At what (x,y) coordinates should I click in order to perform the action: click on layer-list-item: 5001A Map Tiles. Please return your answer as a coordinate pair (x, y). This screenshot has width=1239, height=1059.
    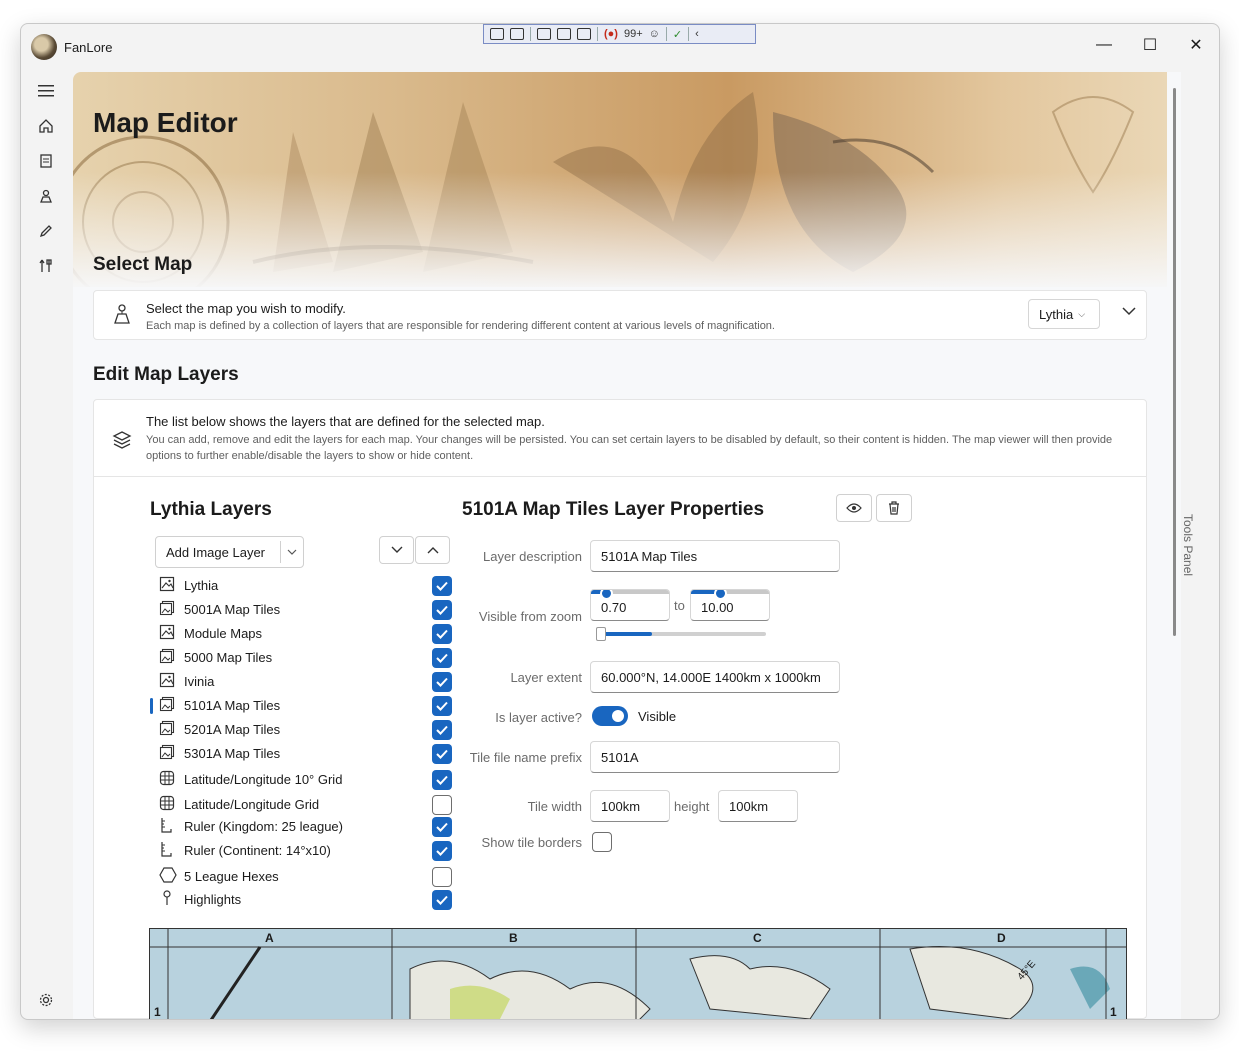
    Looking at the image, I should click on (304, 610).